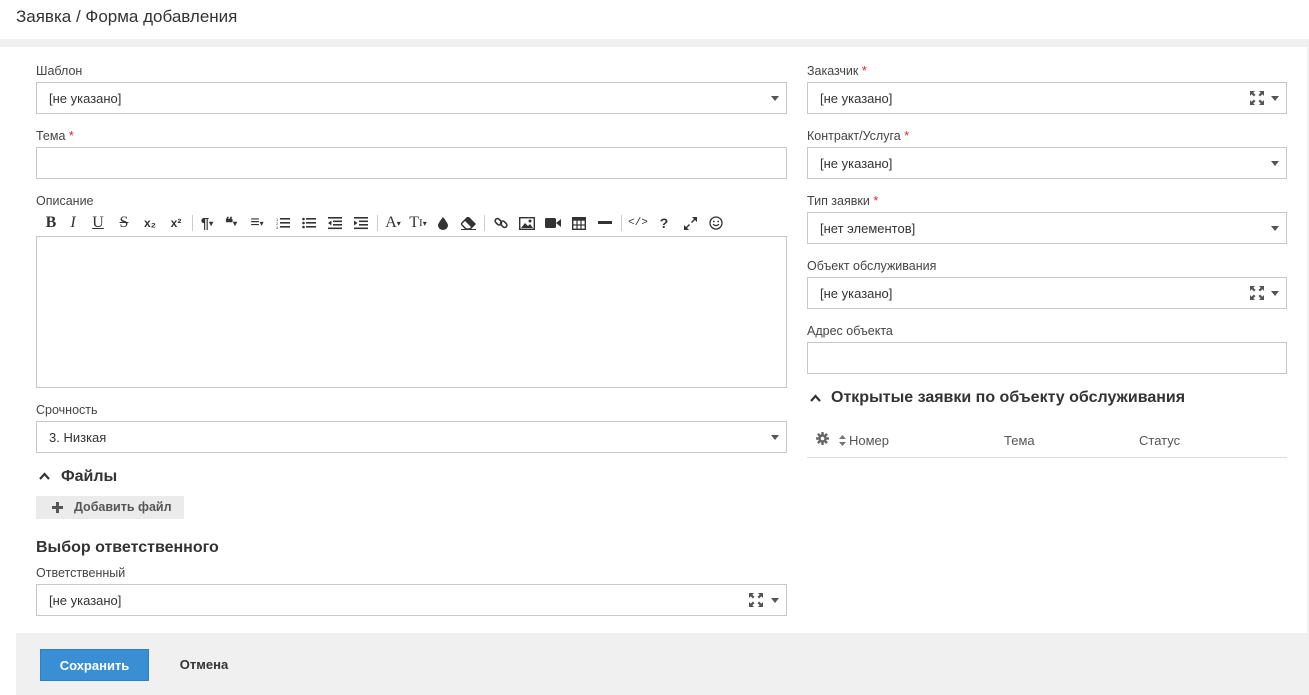 The image size is (1309, 695). I want to click on table-settings-button, so click(823, 439).